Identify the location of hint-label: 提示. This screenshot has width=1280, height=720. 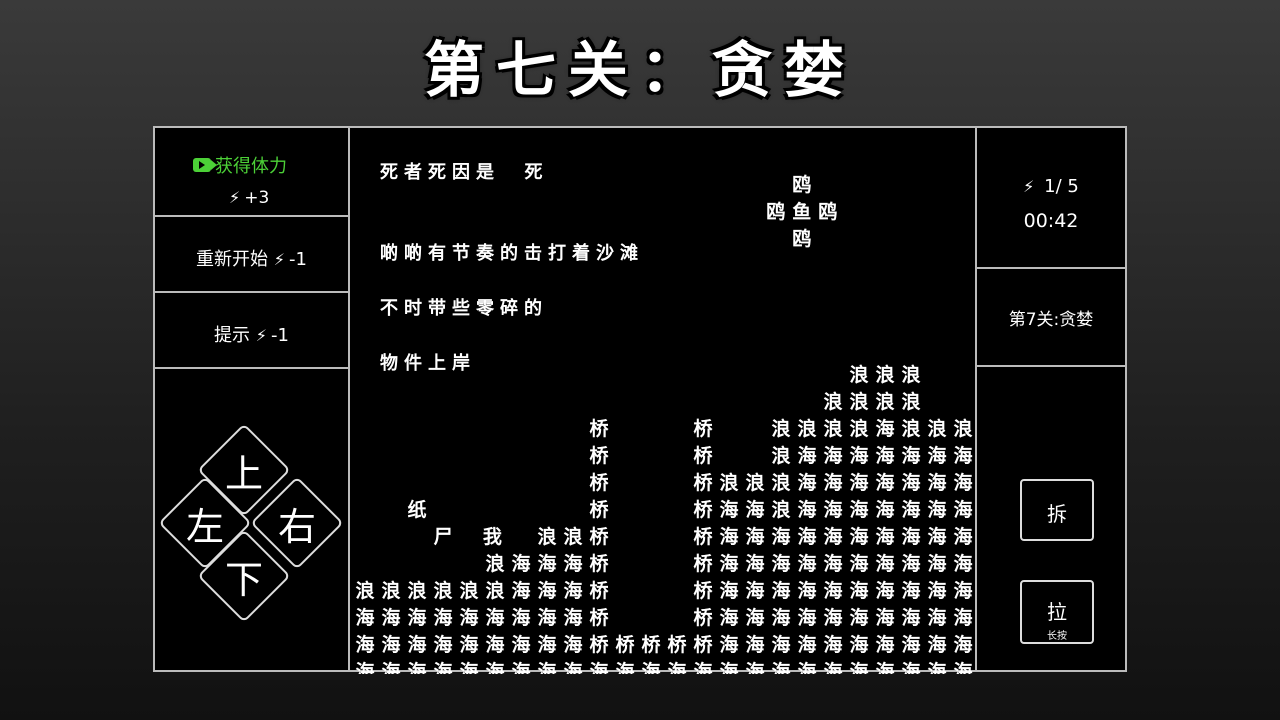
(232, 335).